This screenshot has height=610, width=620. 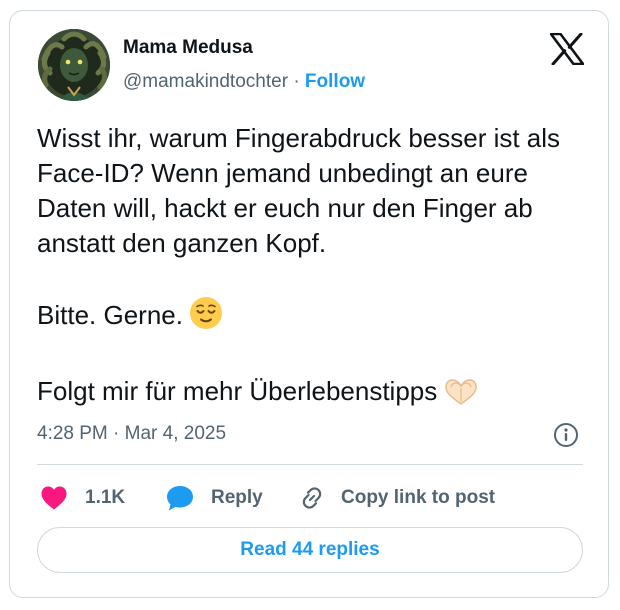 I want to click on avatar-image, so click(x=74, y=65).